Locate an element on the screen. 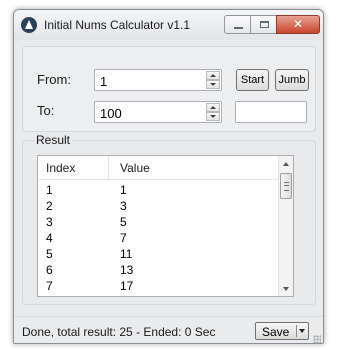 Image resolution: width=339 pixels, height=360 pixels. to-spinbox: 100 is located at coordinates (158, 112).